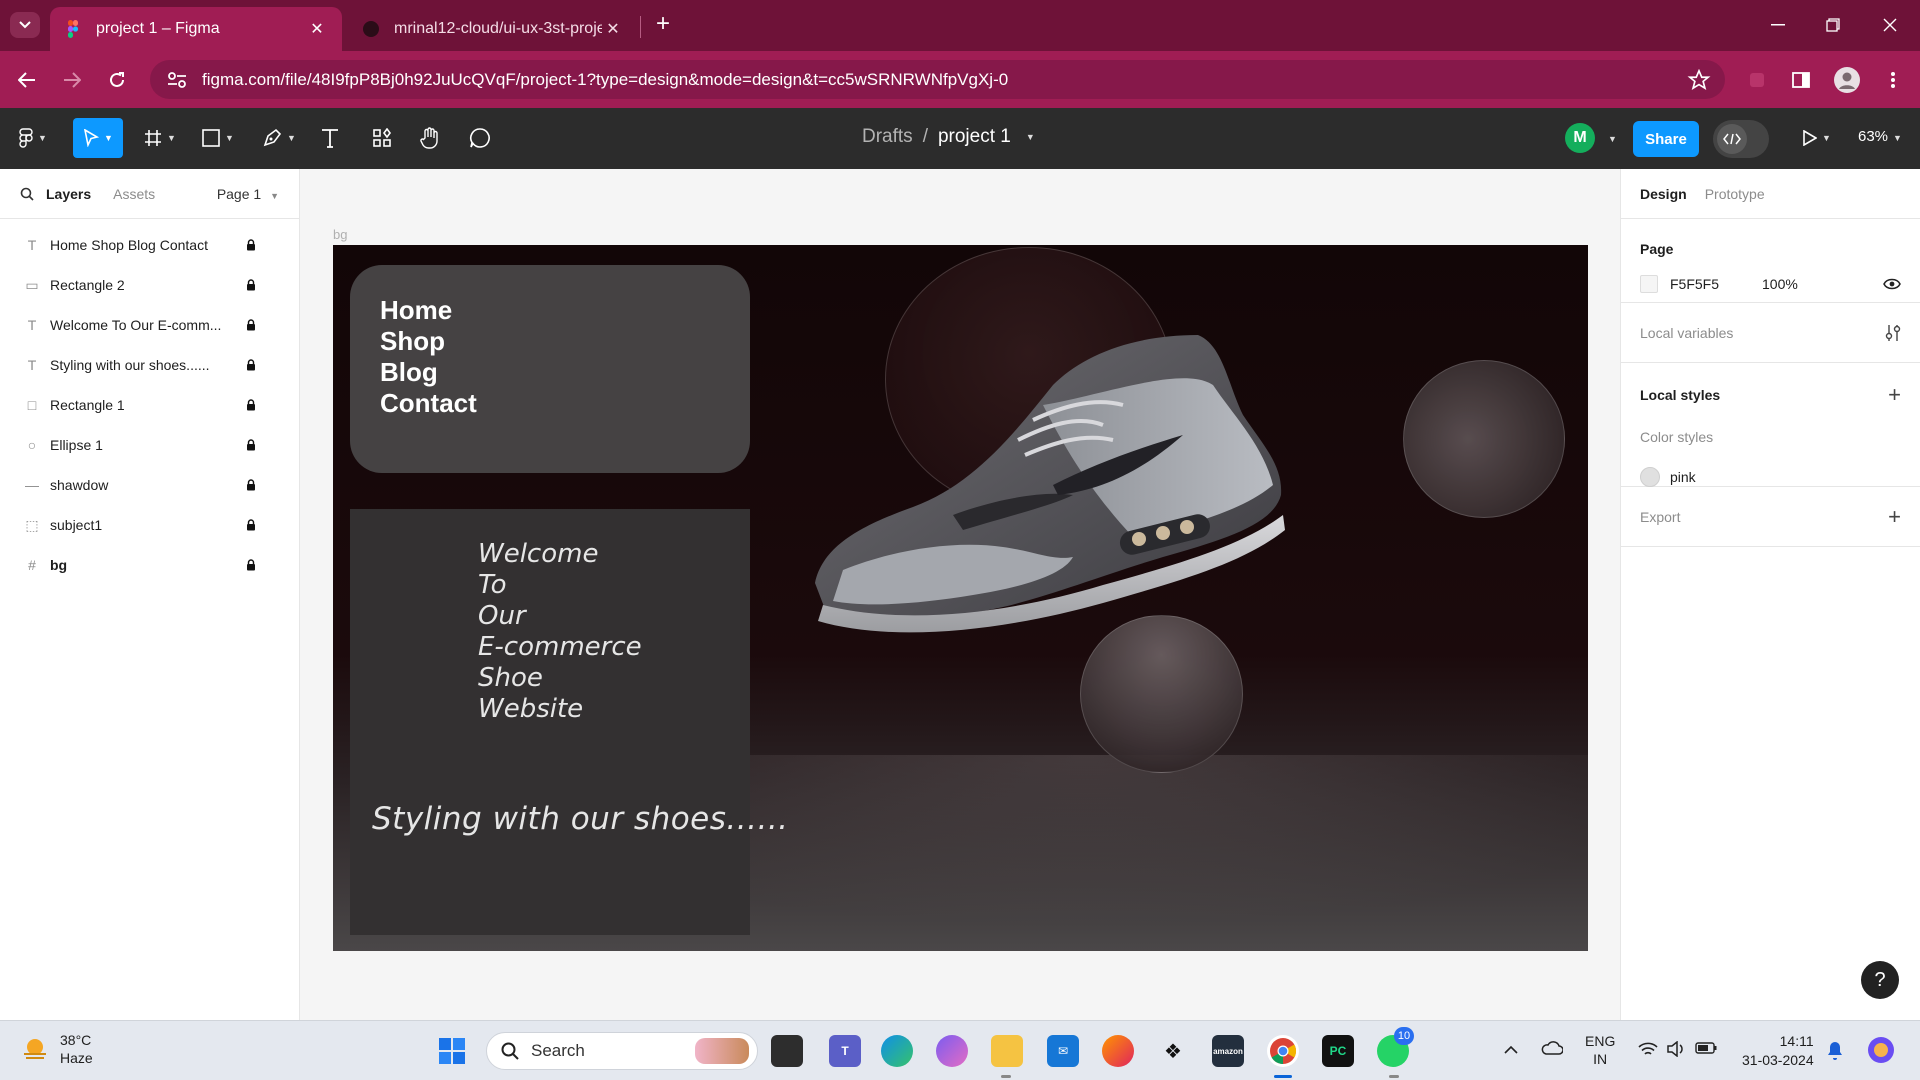 This screenshot has height=1080, width=1920. Describe the element at coordinates (550, 369) in the screenshot. I see `nav-card: Home Shop Blog Contact` at that location.